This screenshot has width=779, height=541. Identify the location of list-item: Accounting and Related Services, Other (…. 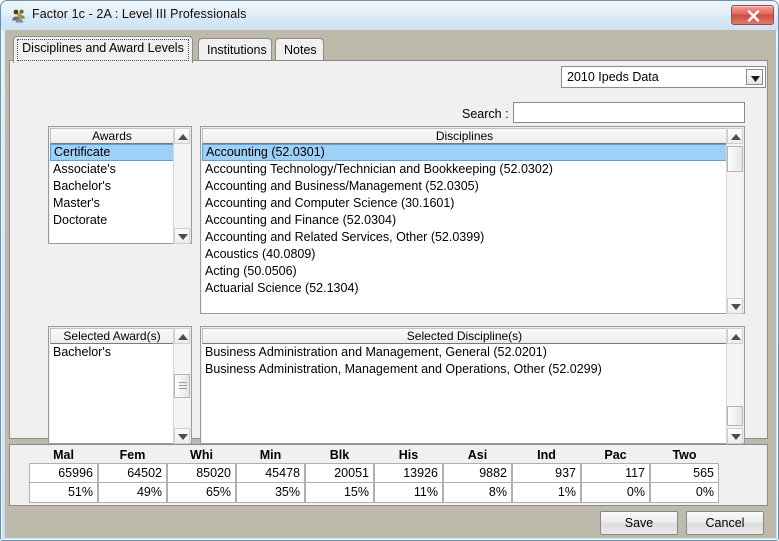
(464, 237).